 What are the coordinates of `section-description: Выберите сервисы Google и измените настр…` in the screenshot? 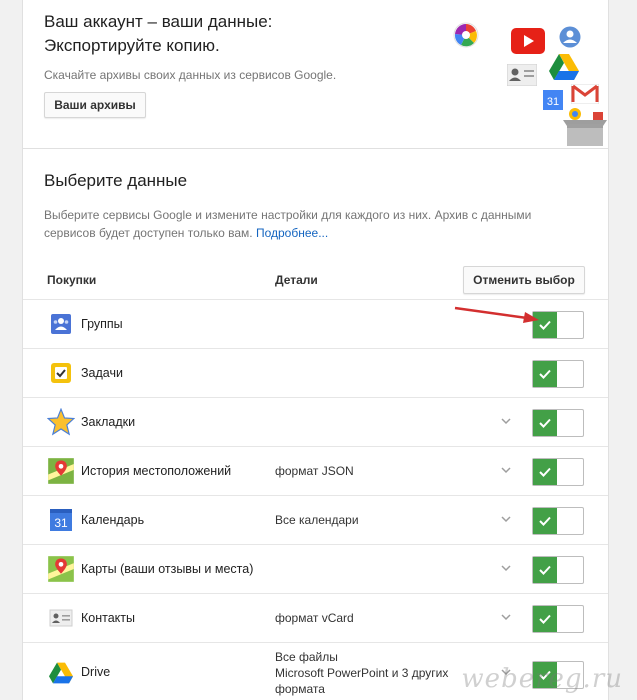 It's located at (288, 224).